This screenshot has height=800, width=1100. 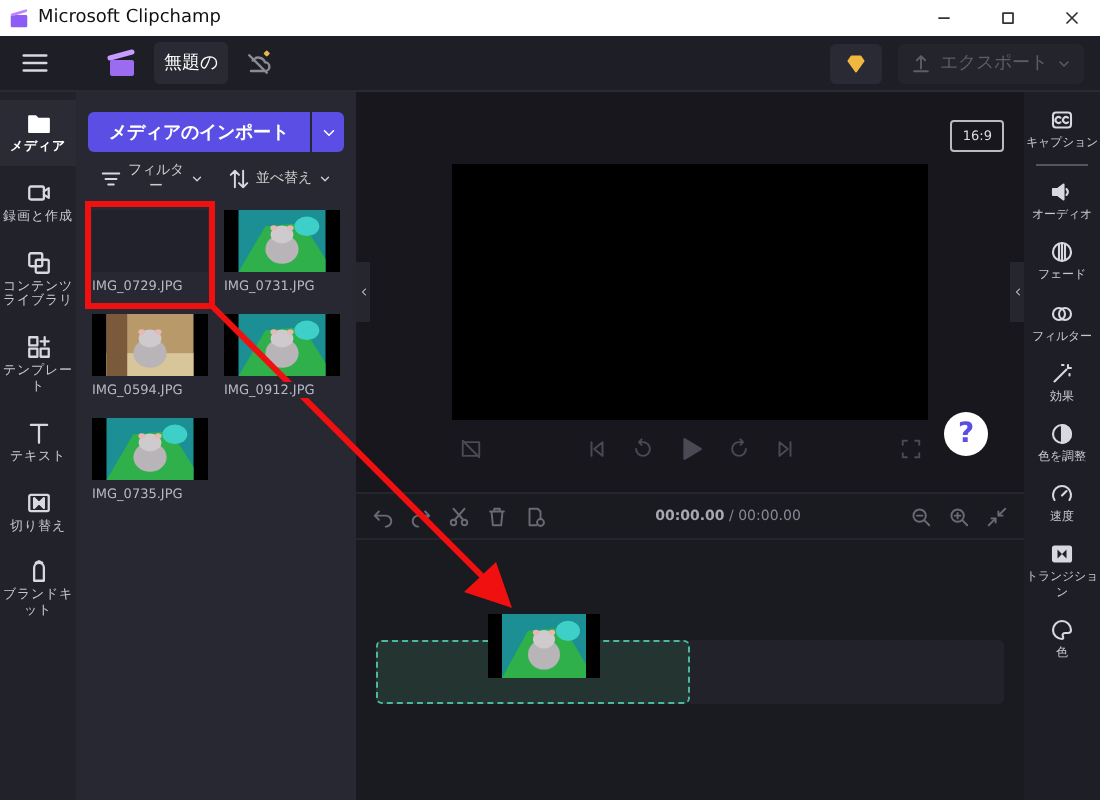 What do you see at coordinates (1062, 629) in the screenshot?
I see `palette-icon` at bounding box center [1062, 629].